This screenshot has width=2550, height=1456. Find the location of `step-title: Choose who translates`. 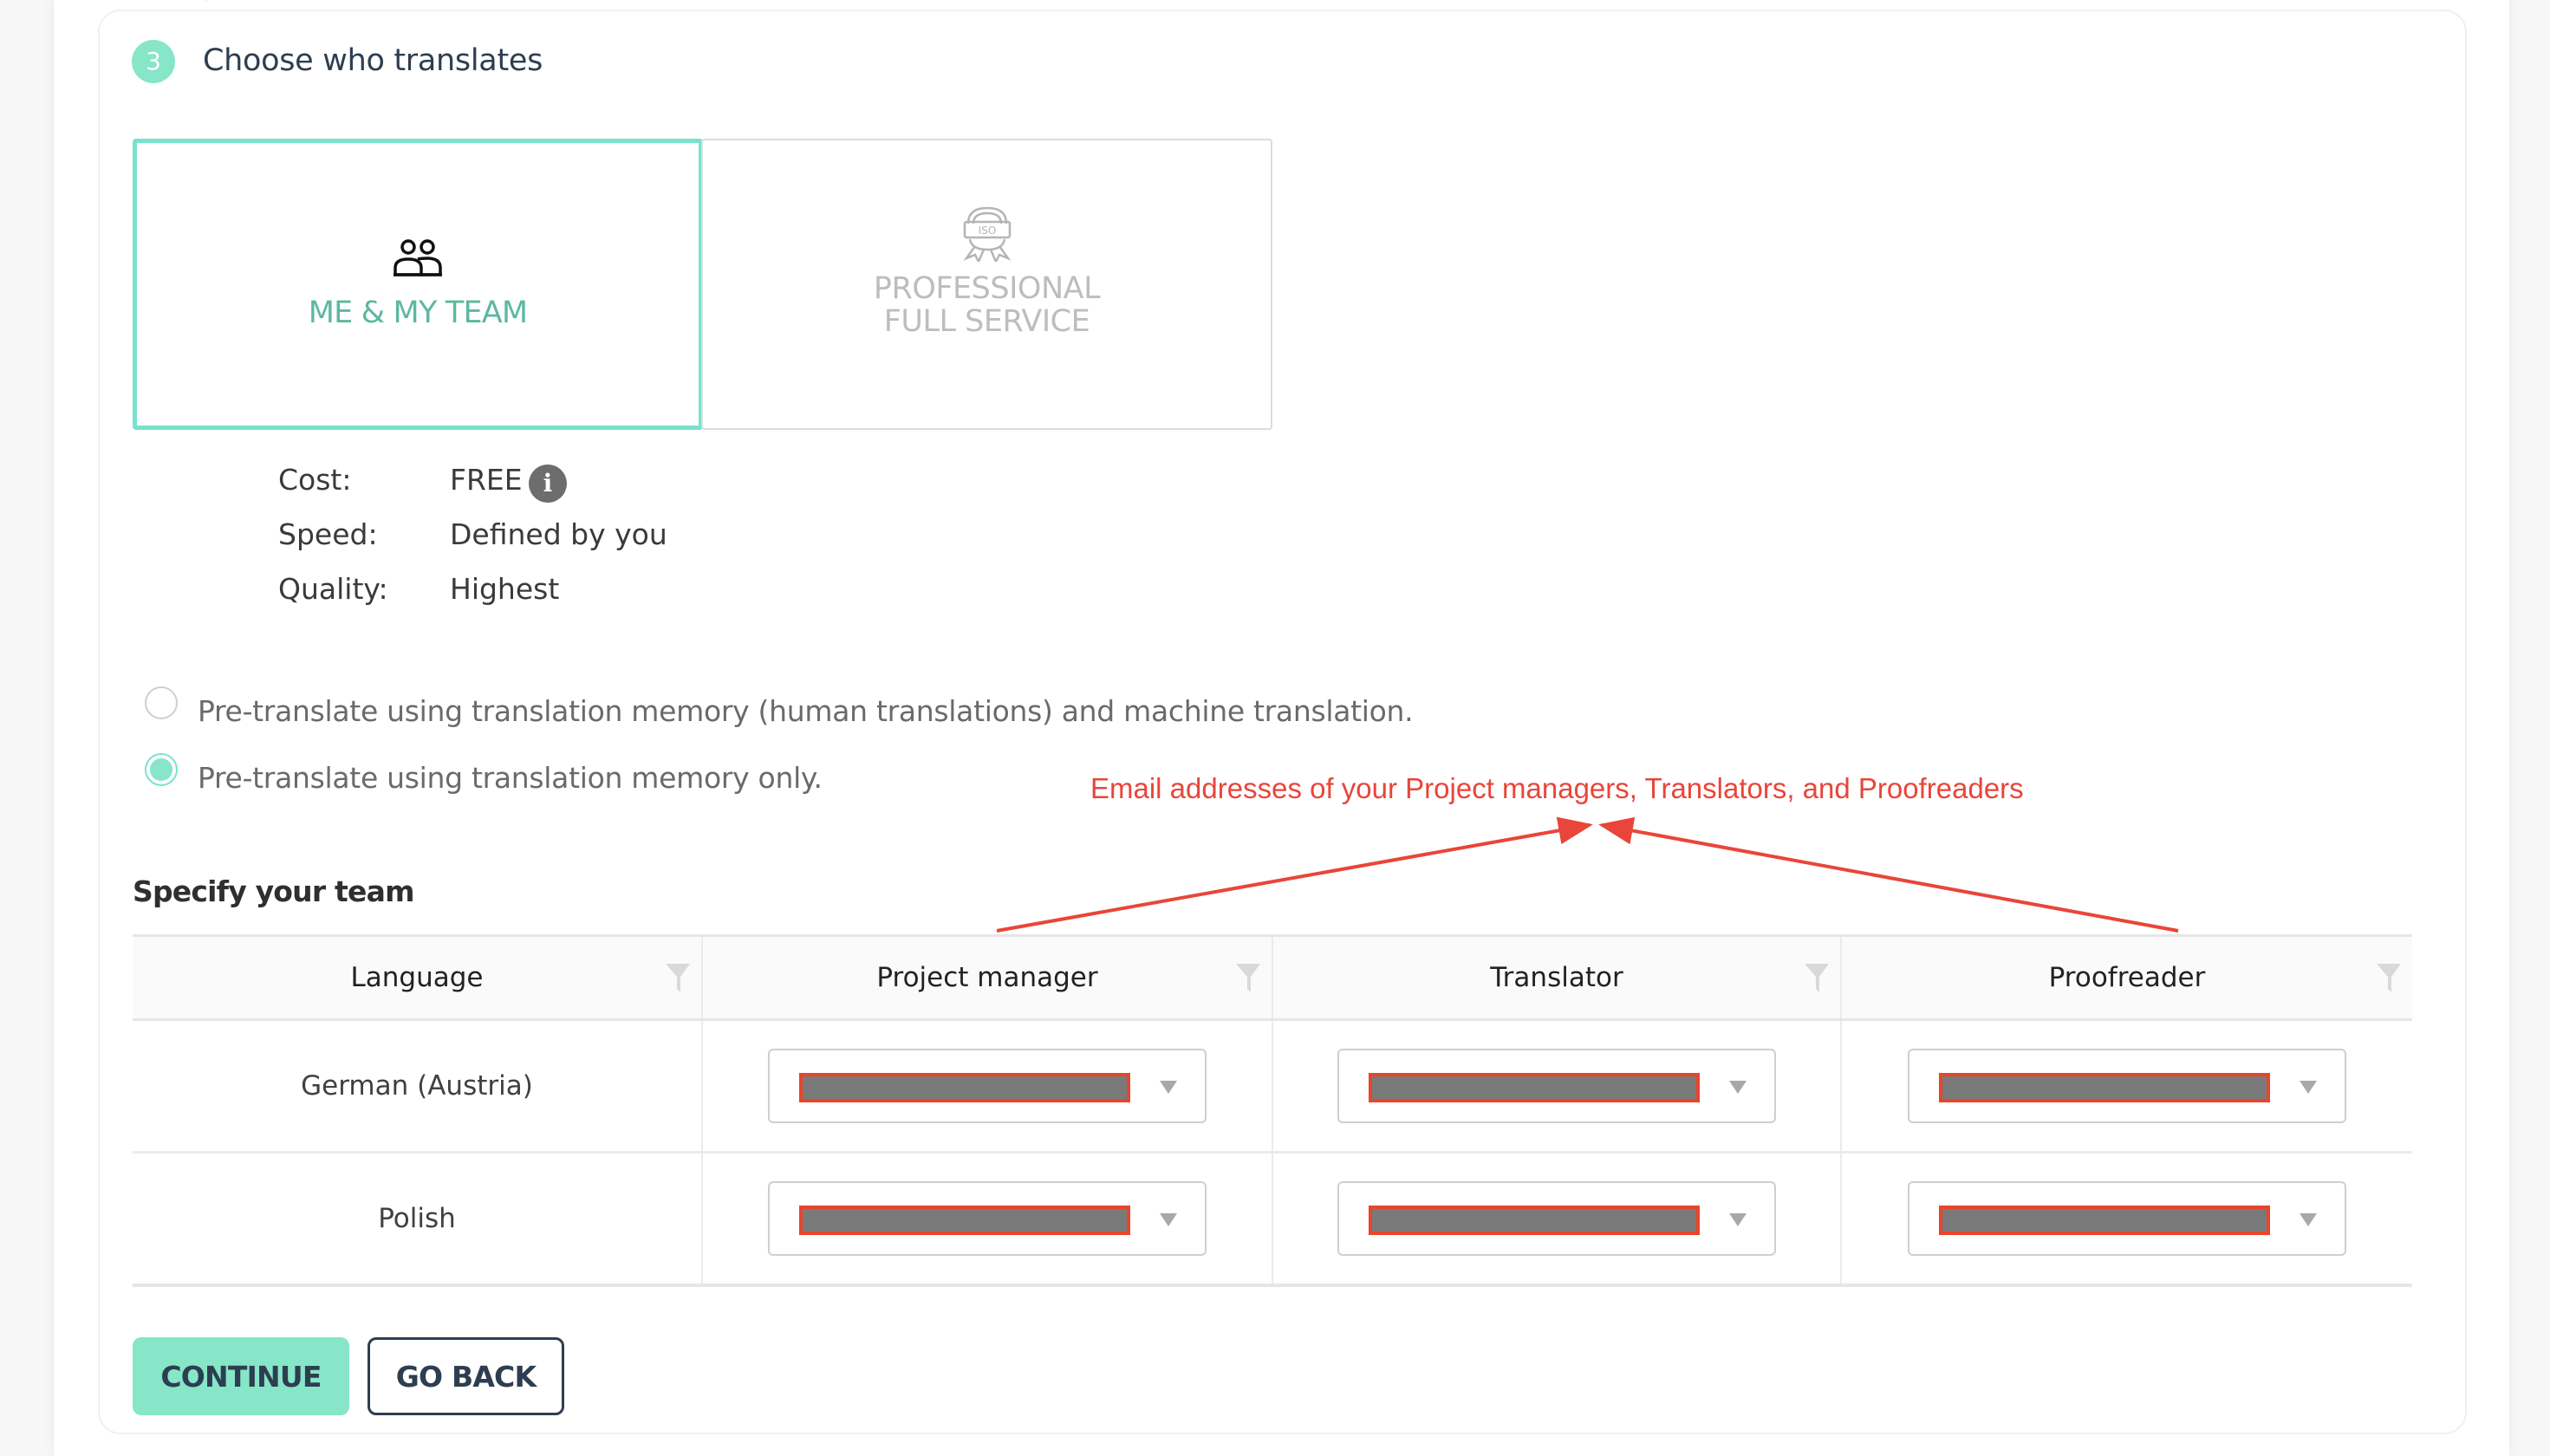

step-title: Choose who translates is located at coordinates (373, 60).